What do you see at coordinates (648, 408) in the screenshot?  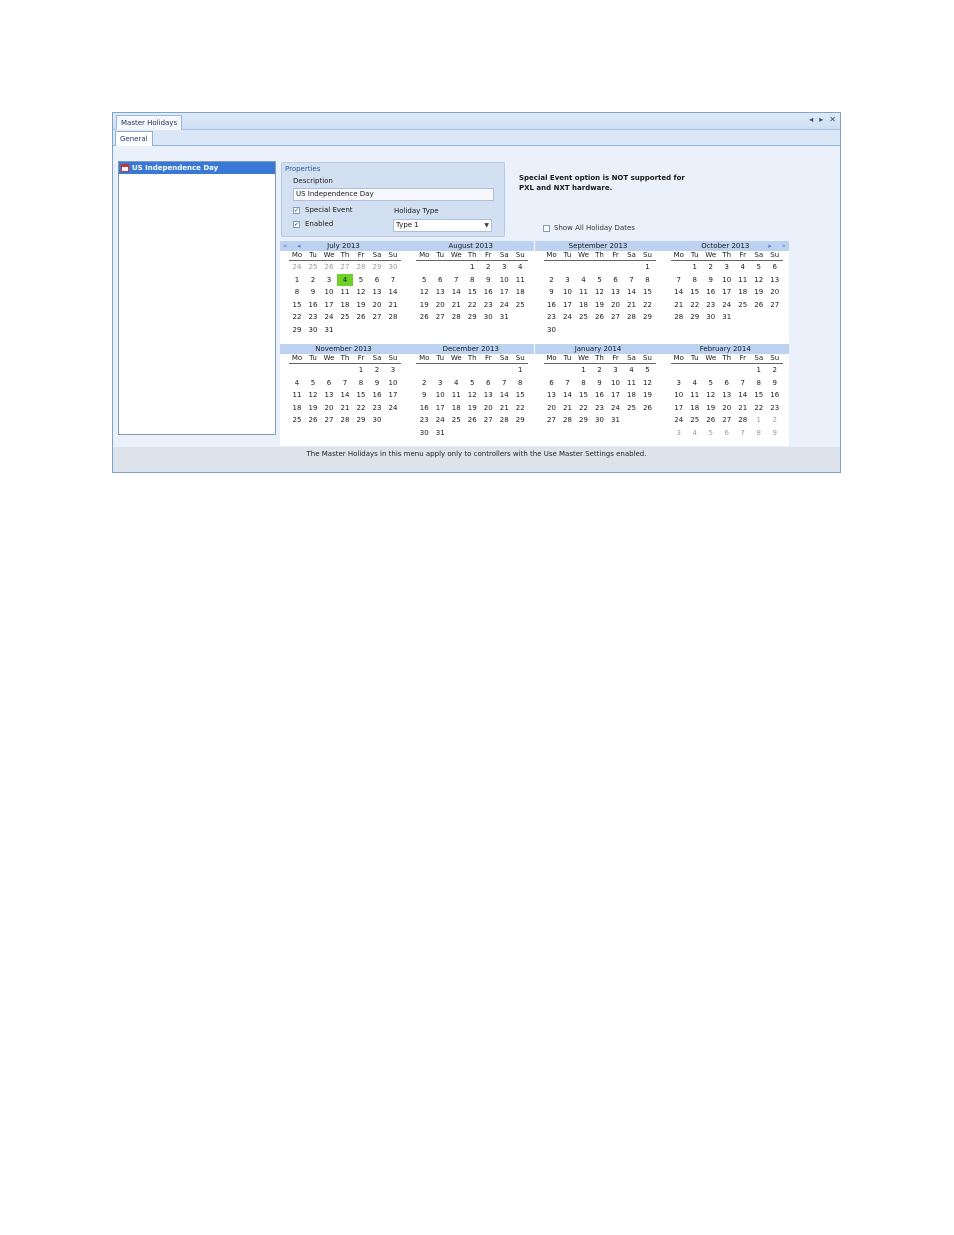 I see `calendar-day: 26` at bounding box center [648, 408].